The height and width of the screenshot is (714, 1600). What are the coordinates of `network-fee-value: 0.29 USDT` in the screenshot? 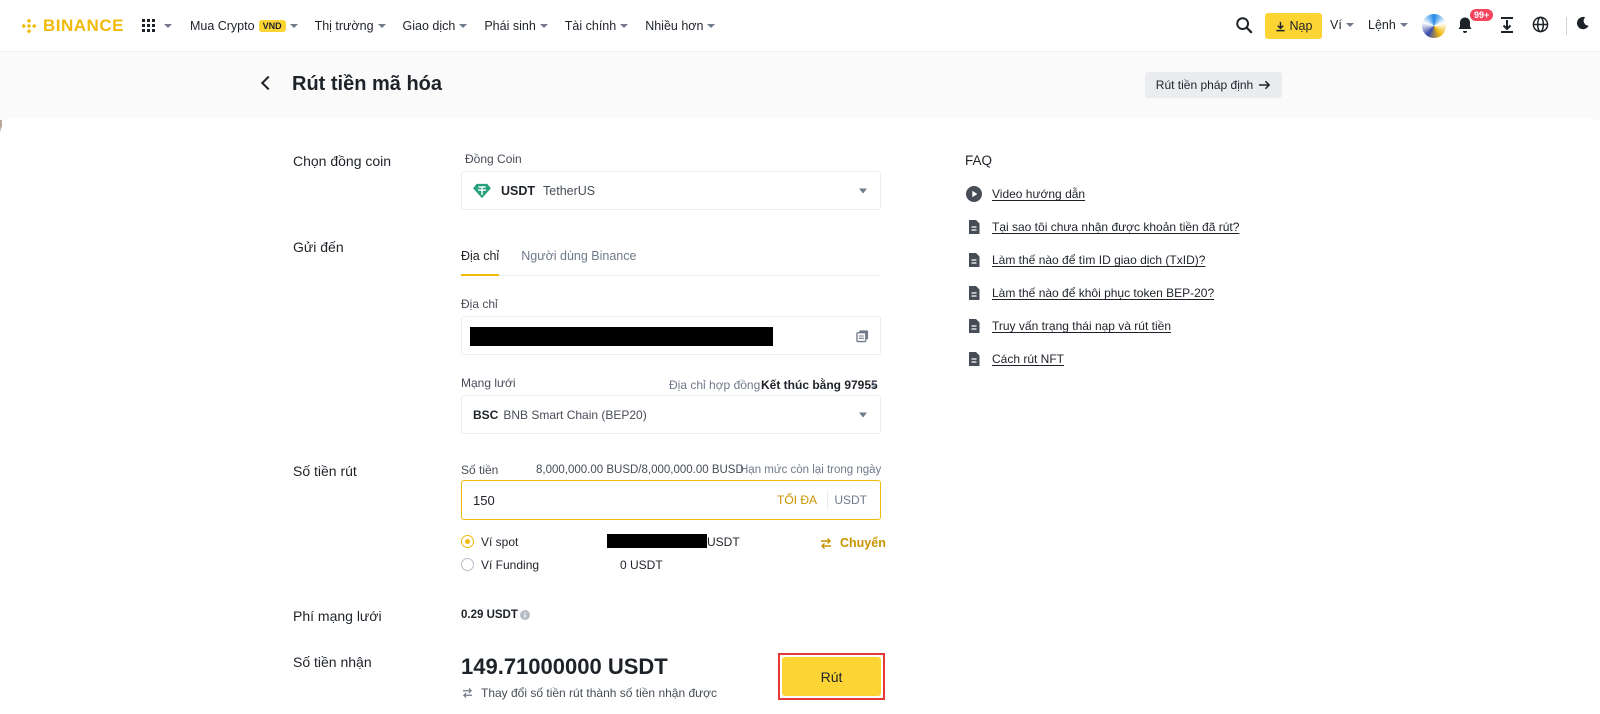 It's located at (489, 615).